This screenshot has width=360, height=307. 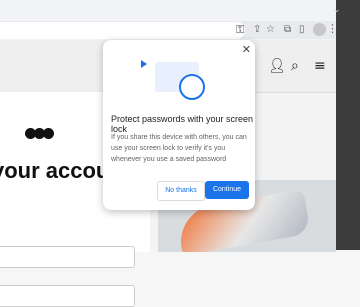 What do you see at coordinates (227, 190) in the screenshot?
I see `continue-button: Continue` at bounding box center [227, 190].